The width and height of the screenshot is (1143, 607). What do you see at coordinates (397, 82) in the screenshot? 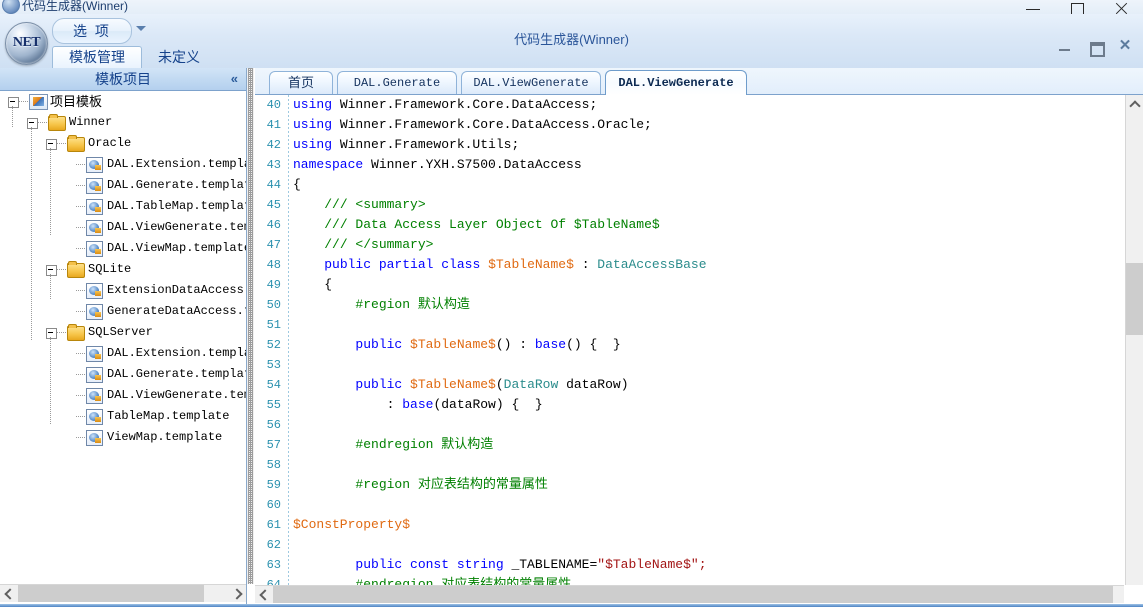
I see `document-tab: DAL.Generate` at bounding box center [397, 82].